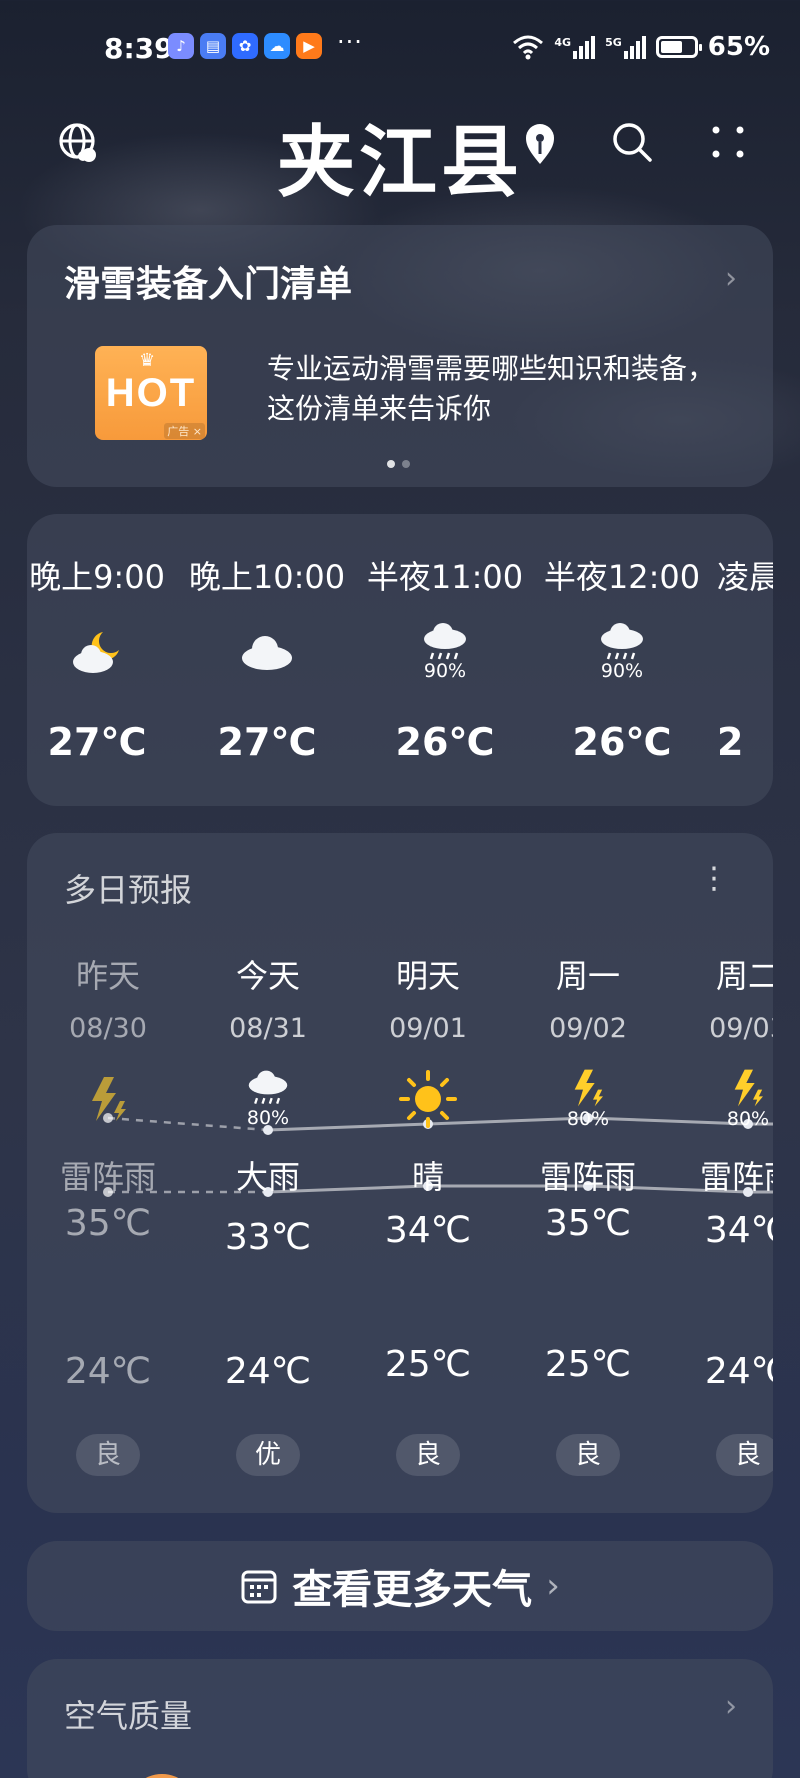  I want to click on city-title-wrap: 夹江县, so click(400, 156).